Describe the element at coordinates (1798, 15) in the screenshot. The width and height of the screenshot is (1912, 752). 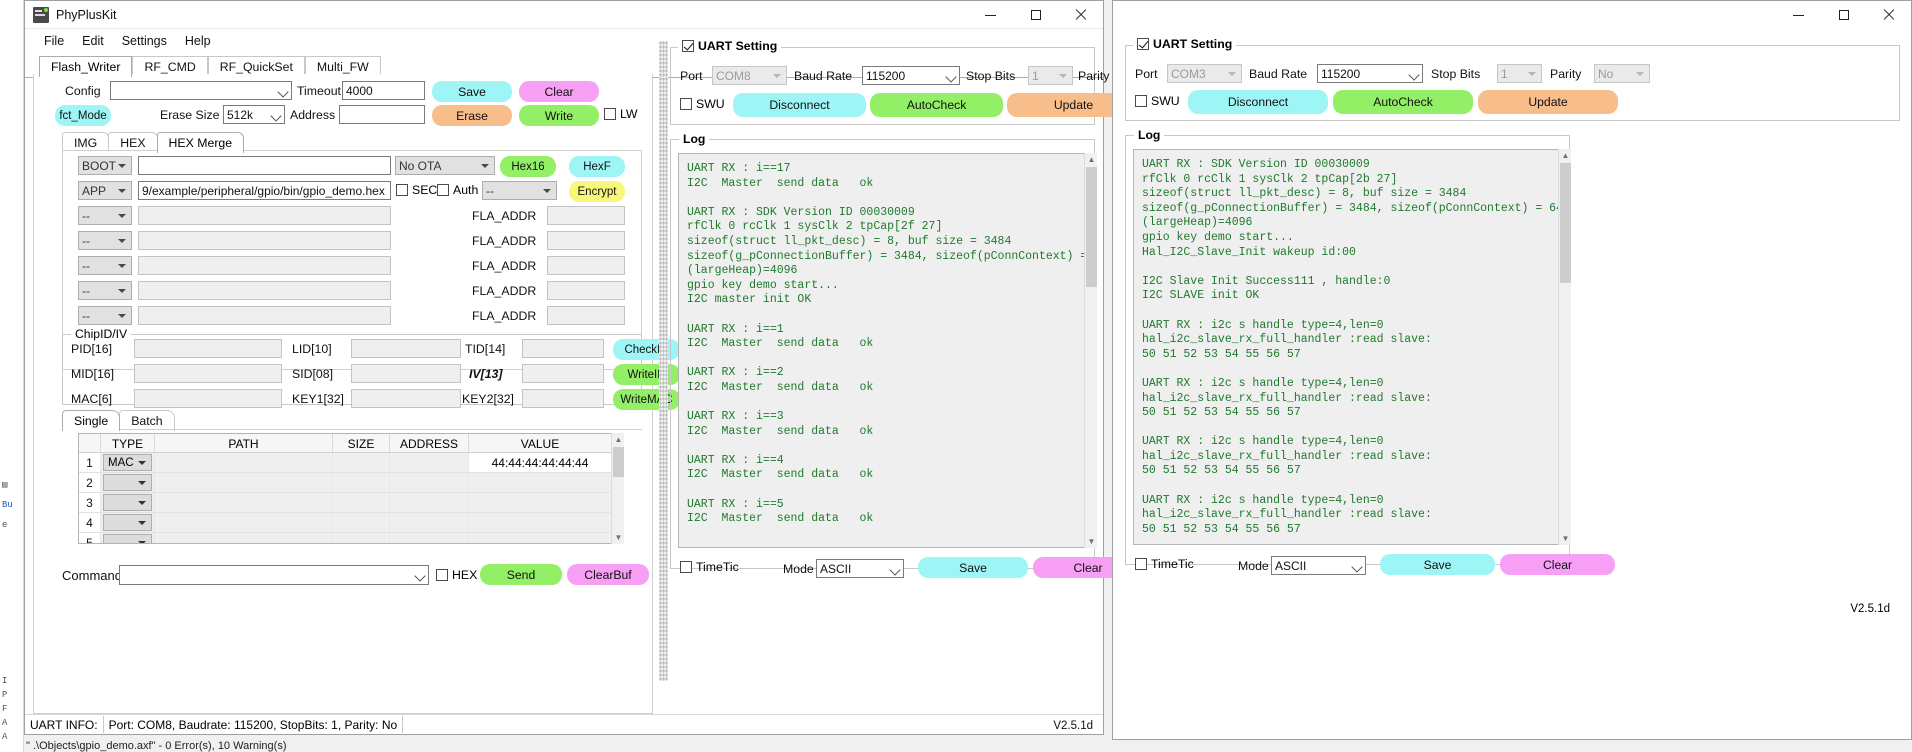
I see `uart-minimize-button` at that location.